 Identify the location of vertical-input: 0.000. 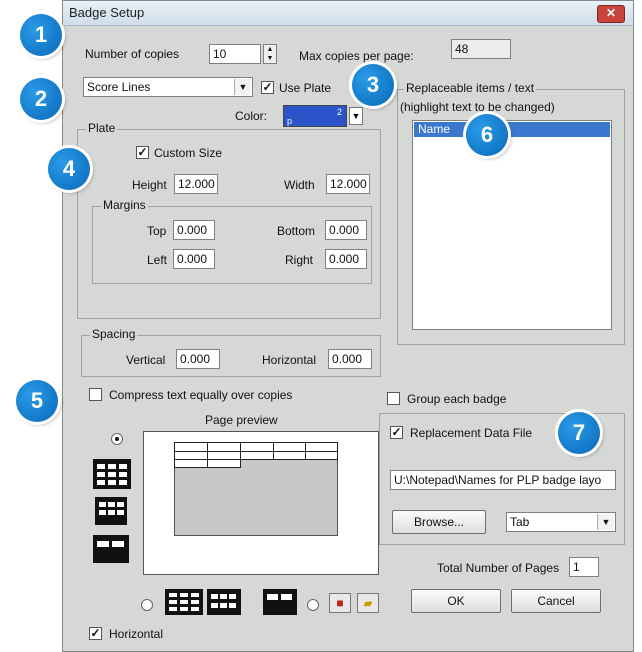
(198, 359).